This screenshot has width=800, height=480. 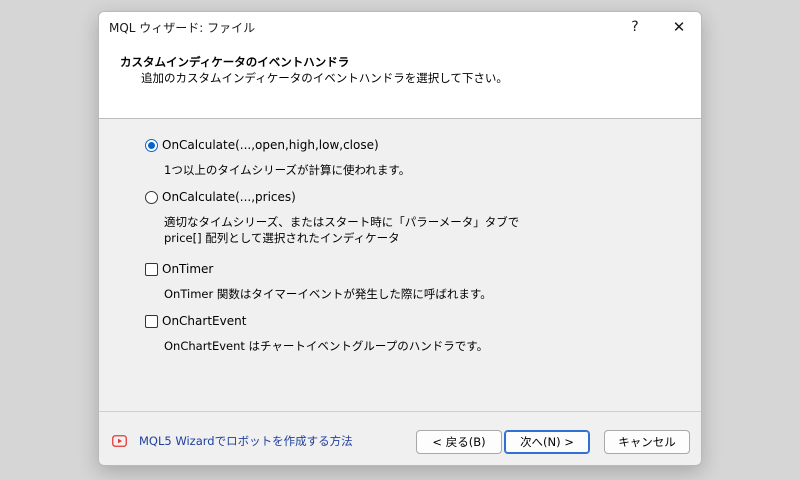 I want to click on option-description: OnTimer 関数はタイマーイベントが発生した際に呼ばれます。, so click(x=328, y=294).